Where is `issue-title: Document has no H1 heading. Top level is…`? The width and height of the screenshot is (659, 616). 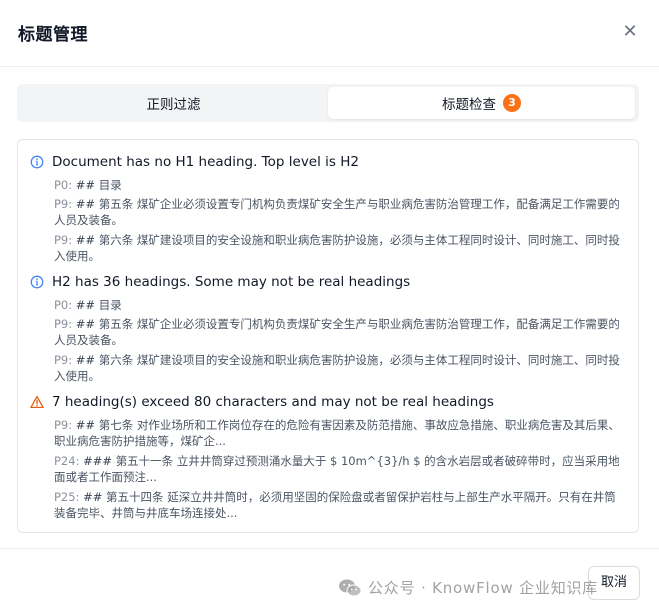 issue-title: Document has no H1 heading. Top level is… is located at coordinates (205, 162).